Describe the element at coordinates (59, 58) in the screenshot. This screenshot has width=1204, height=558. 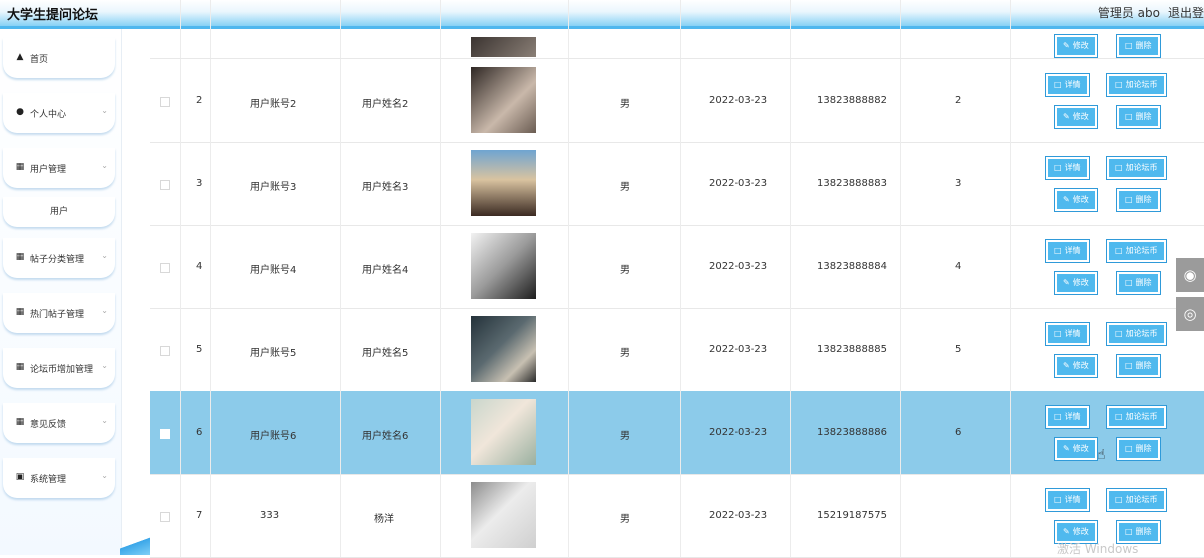
I see `sidebar-item-home: ▲ 首页` at that location.